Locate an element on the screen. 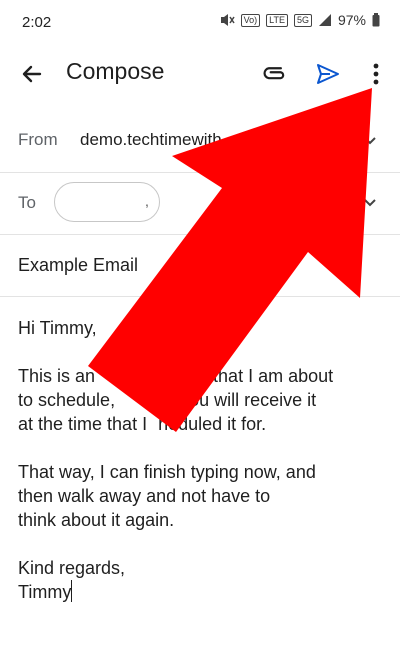 This screenshot has width=400, height=646. subject-row: Example Email is located at coordinates (200, 265).